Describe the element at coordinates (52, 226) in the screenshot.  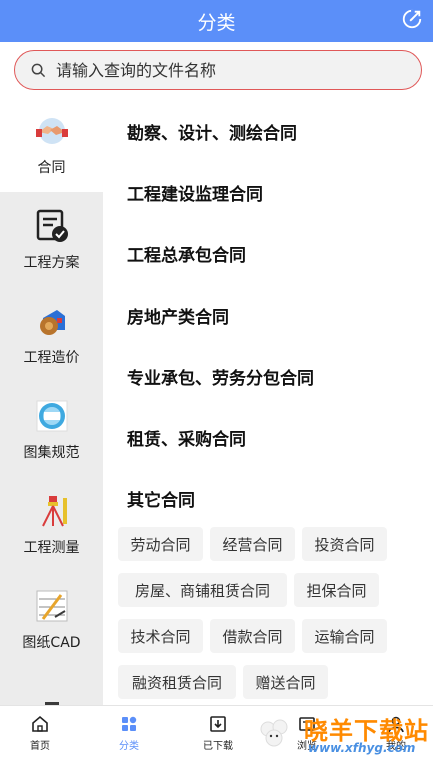
I see `document-check-icon` at that location.